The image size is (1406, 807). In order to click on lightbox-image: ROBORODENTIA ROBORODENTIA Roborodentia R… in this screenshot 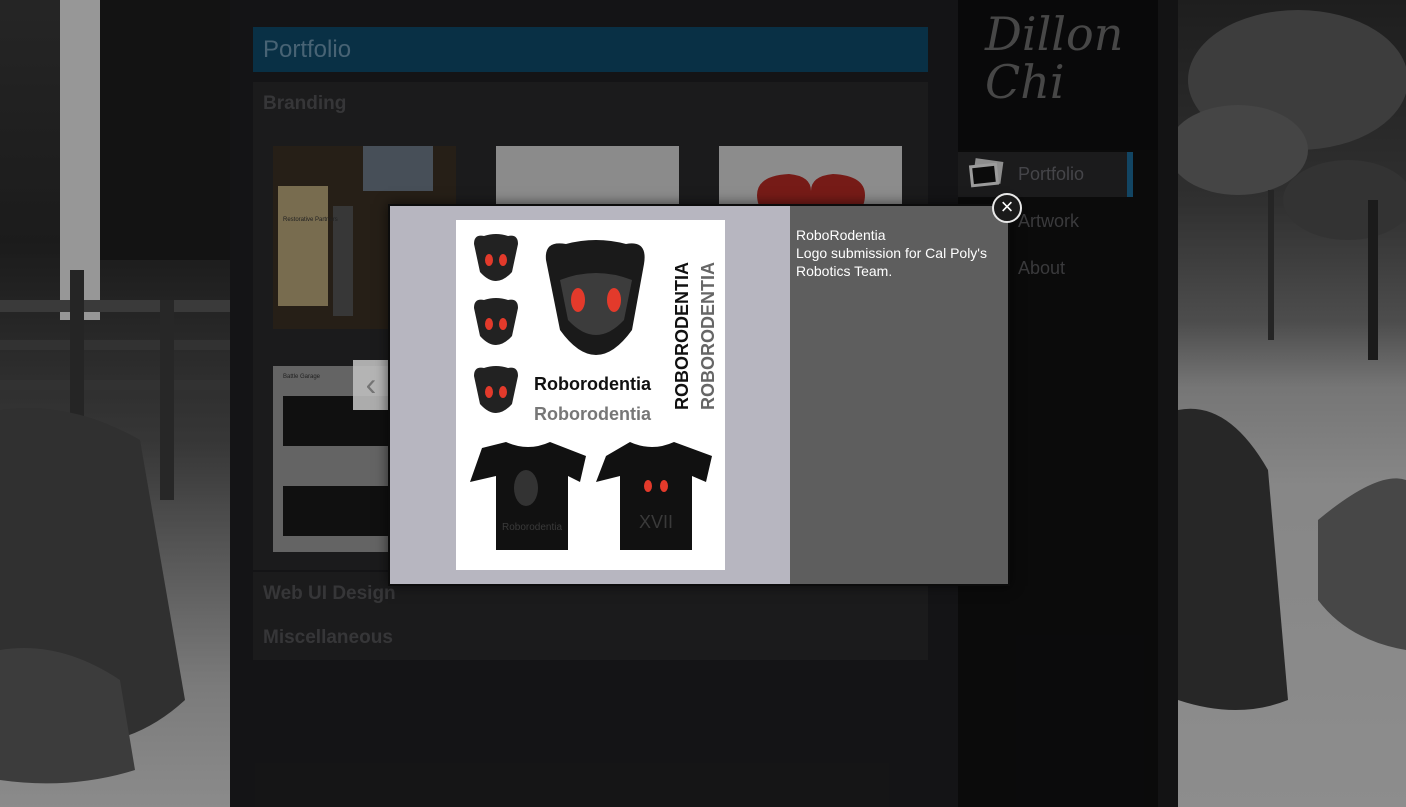, I will do `click(590, 395)`.